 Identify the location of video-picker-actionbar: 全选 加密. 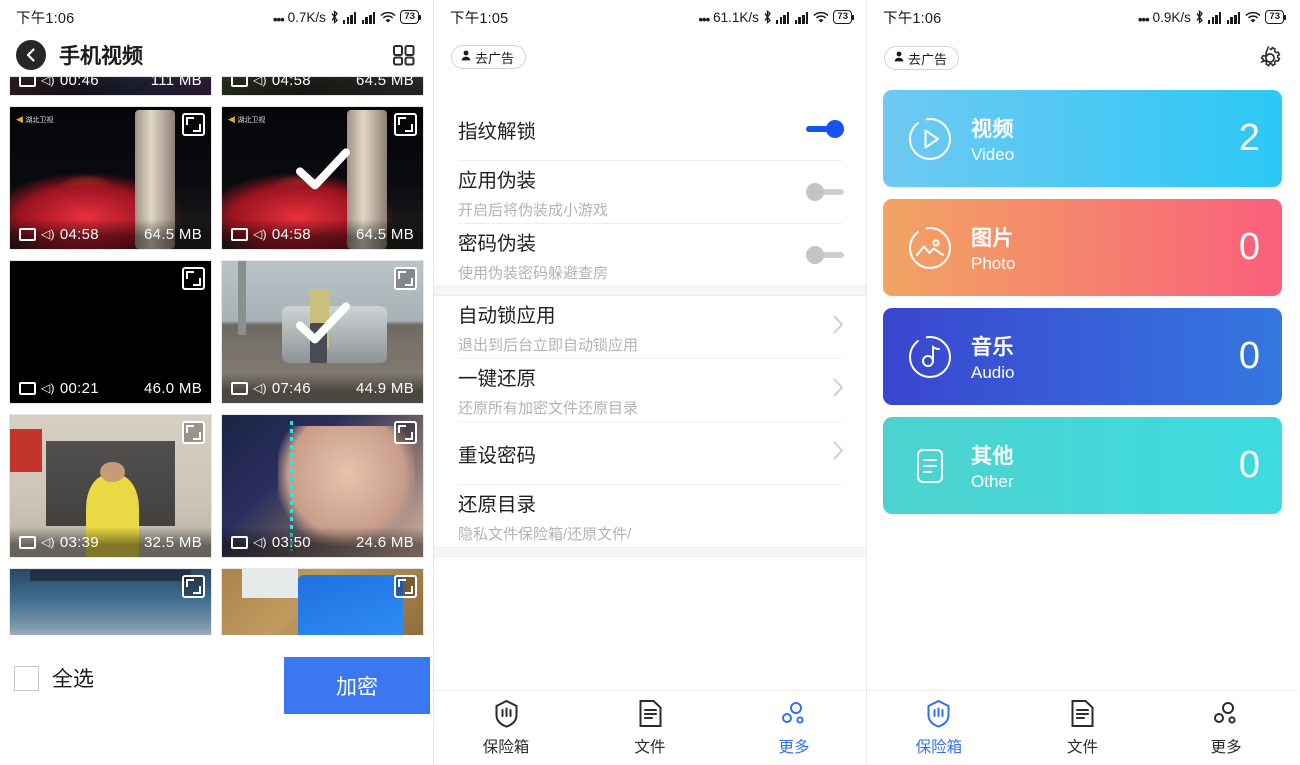
(216, 702).